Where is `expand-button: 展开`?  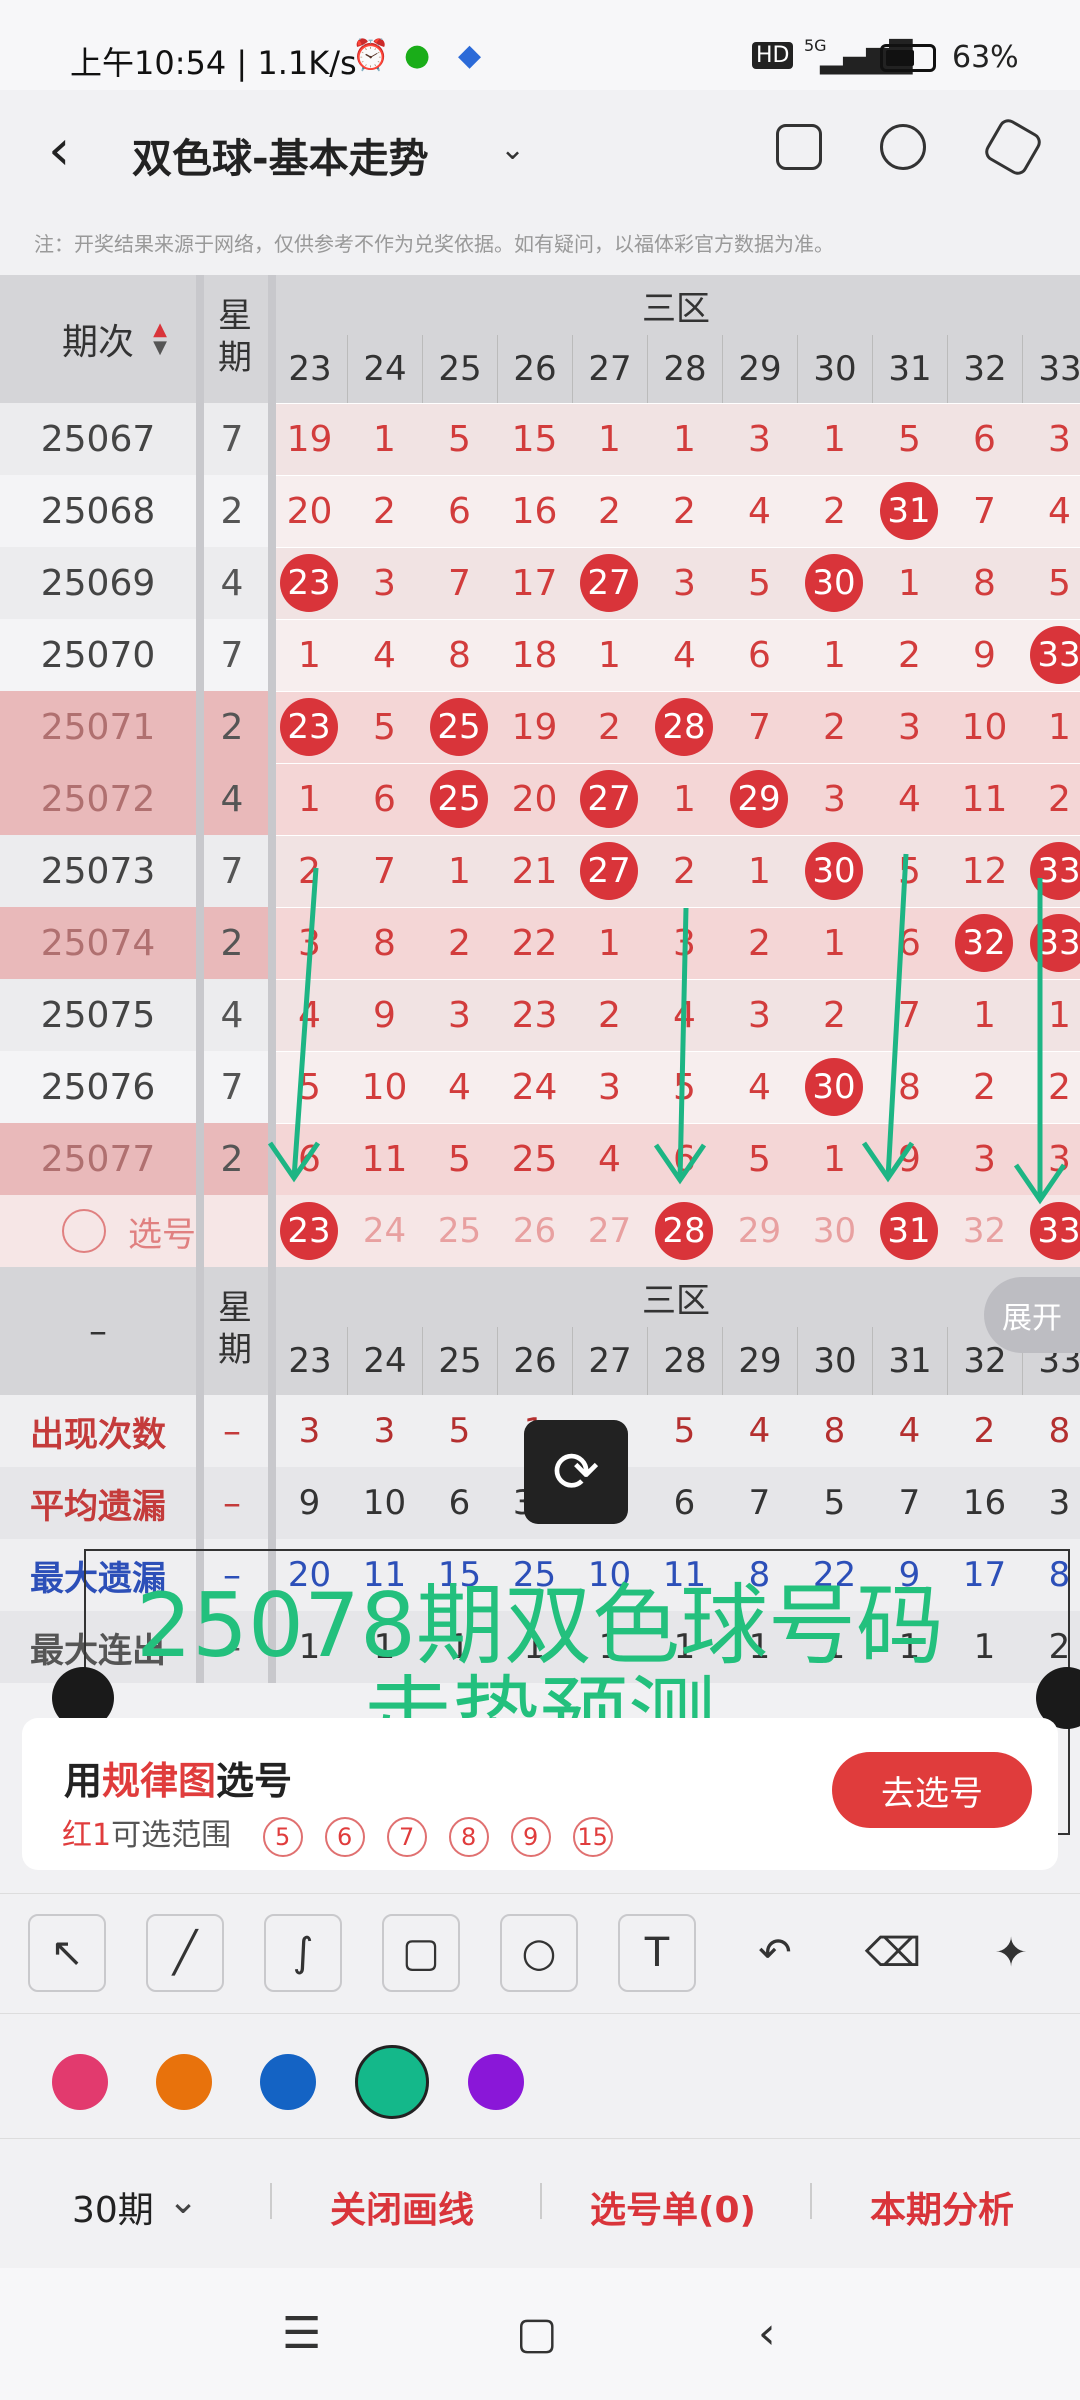
expand-button: 展开 is located at coordinates (1032, 1315).